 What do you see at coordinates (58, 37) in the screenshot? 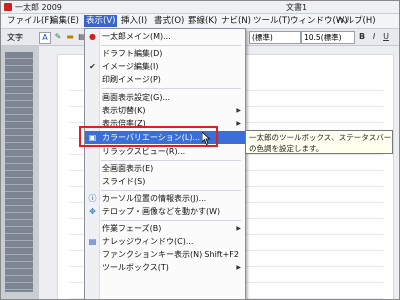
I see `pen-icon: ✎` at bounding box center [58, 37].